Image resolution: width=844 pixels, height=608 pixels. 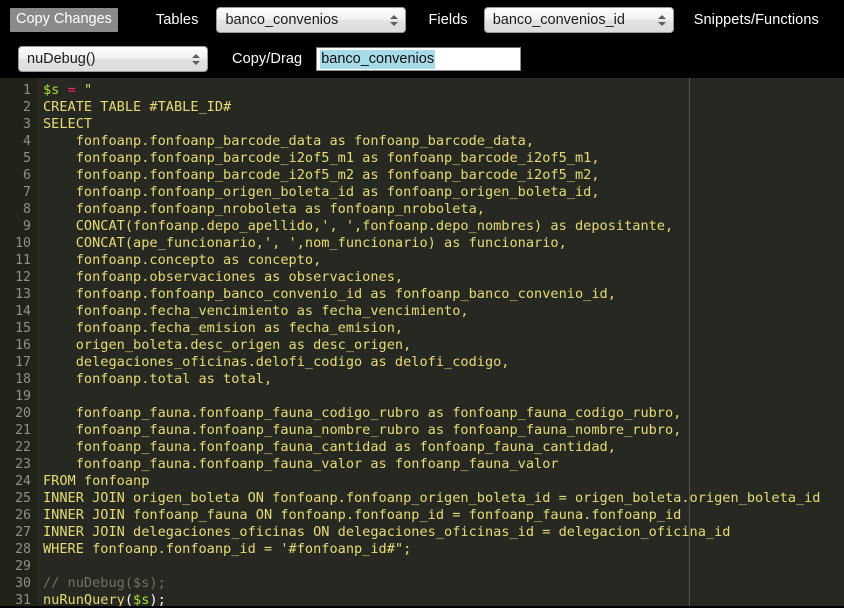 What do you see at coordinates (18, 362) in the screenshot?
I see `line-number: 17` at bounding box center [18, 362].